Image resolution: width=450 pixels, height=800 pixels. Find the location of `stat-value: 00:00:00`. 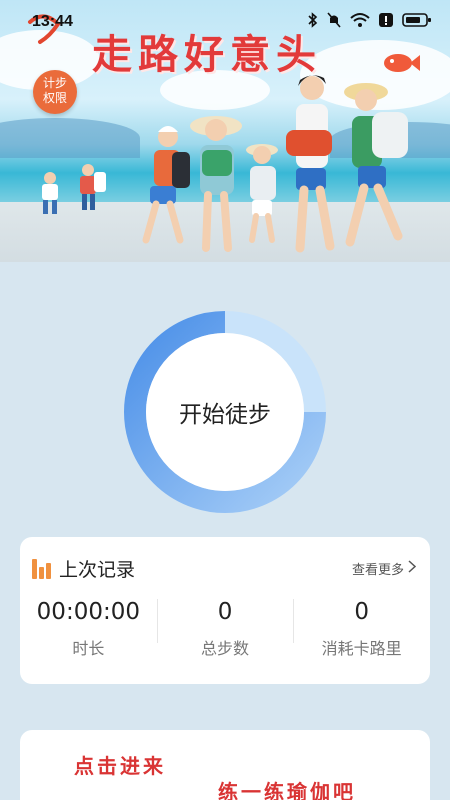

stat-value: 00:00:00 is located at coordinates (88, 612).